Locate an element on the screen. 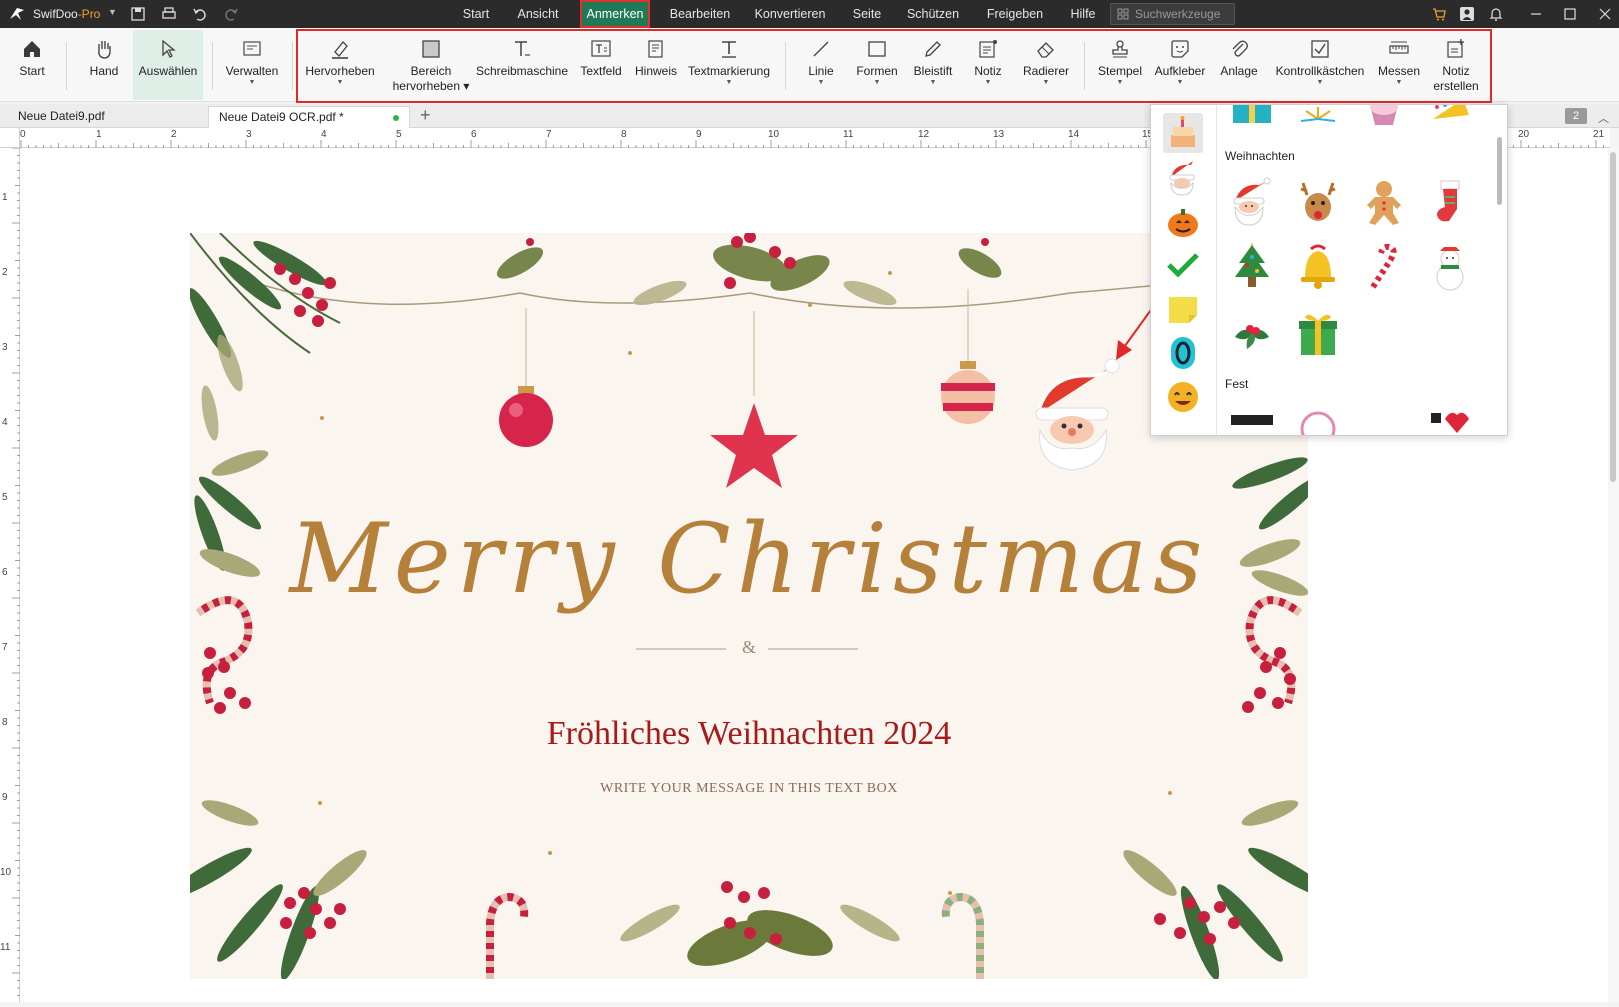  app-menu-dropdown-icon: ▼ is located at coordinates (112, 12).